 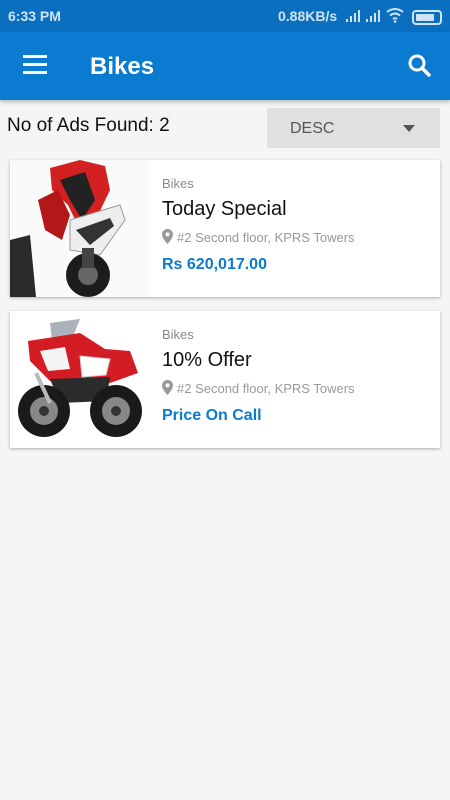 I want to click on network-speed: 0.88KB/s, so click(x=308, y=16).